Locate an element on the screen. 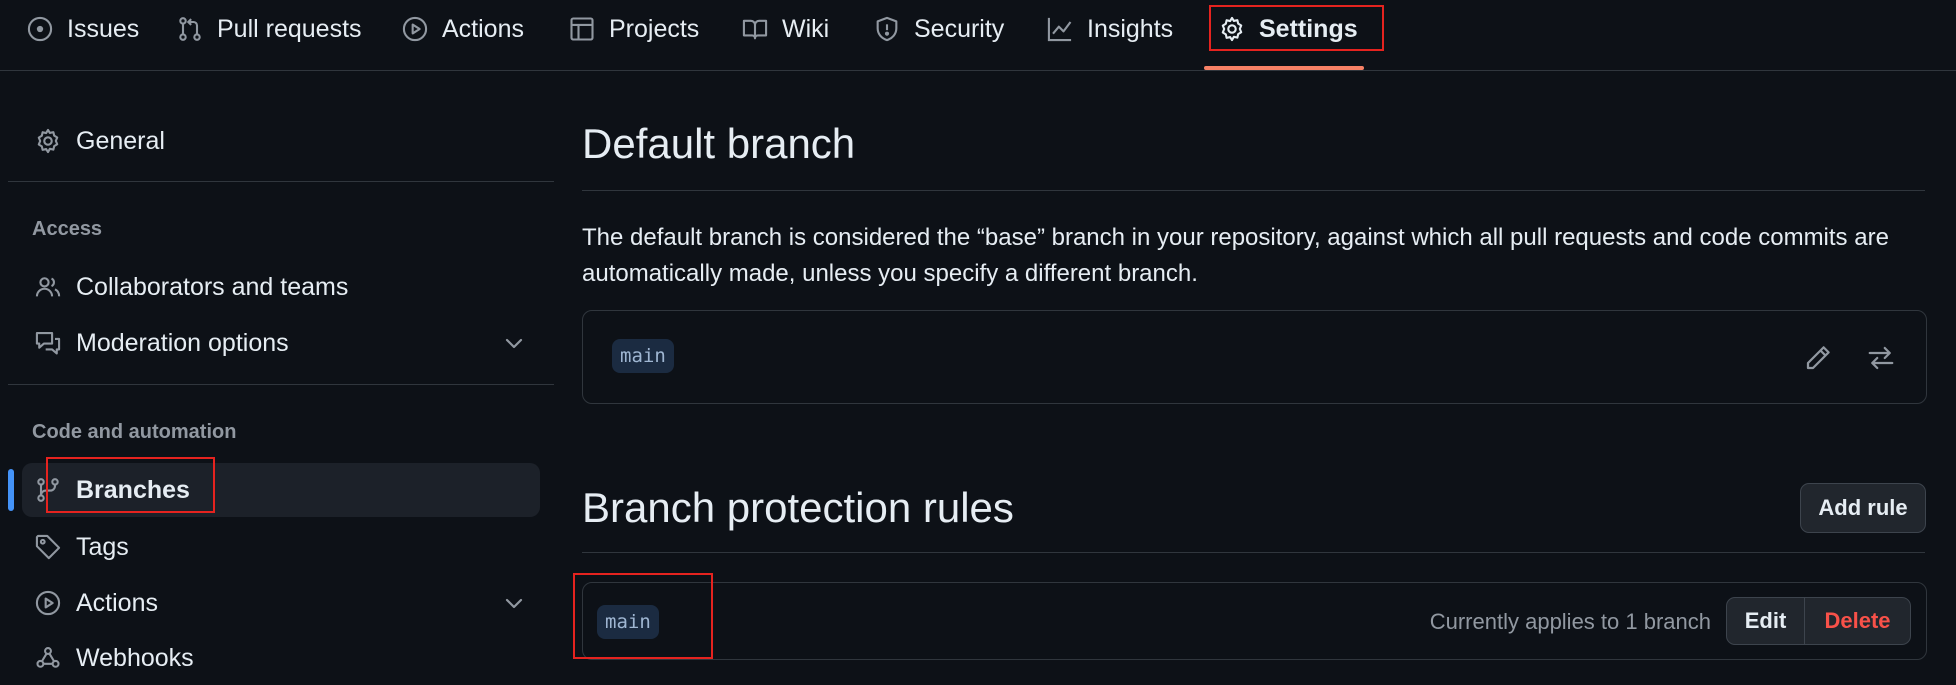  sidebar-item-label: Webhooks is located at coordinates (135, 657).